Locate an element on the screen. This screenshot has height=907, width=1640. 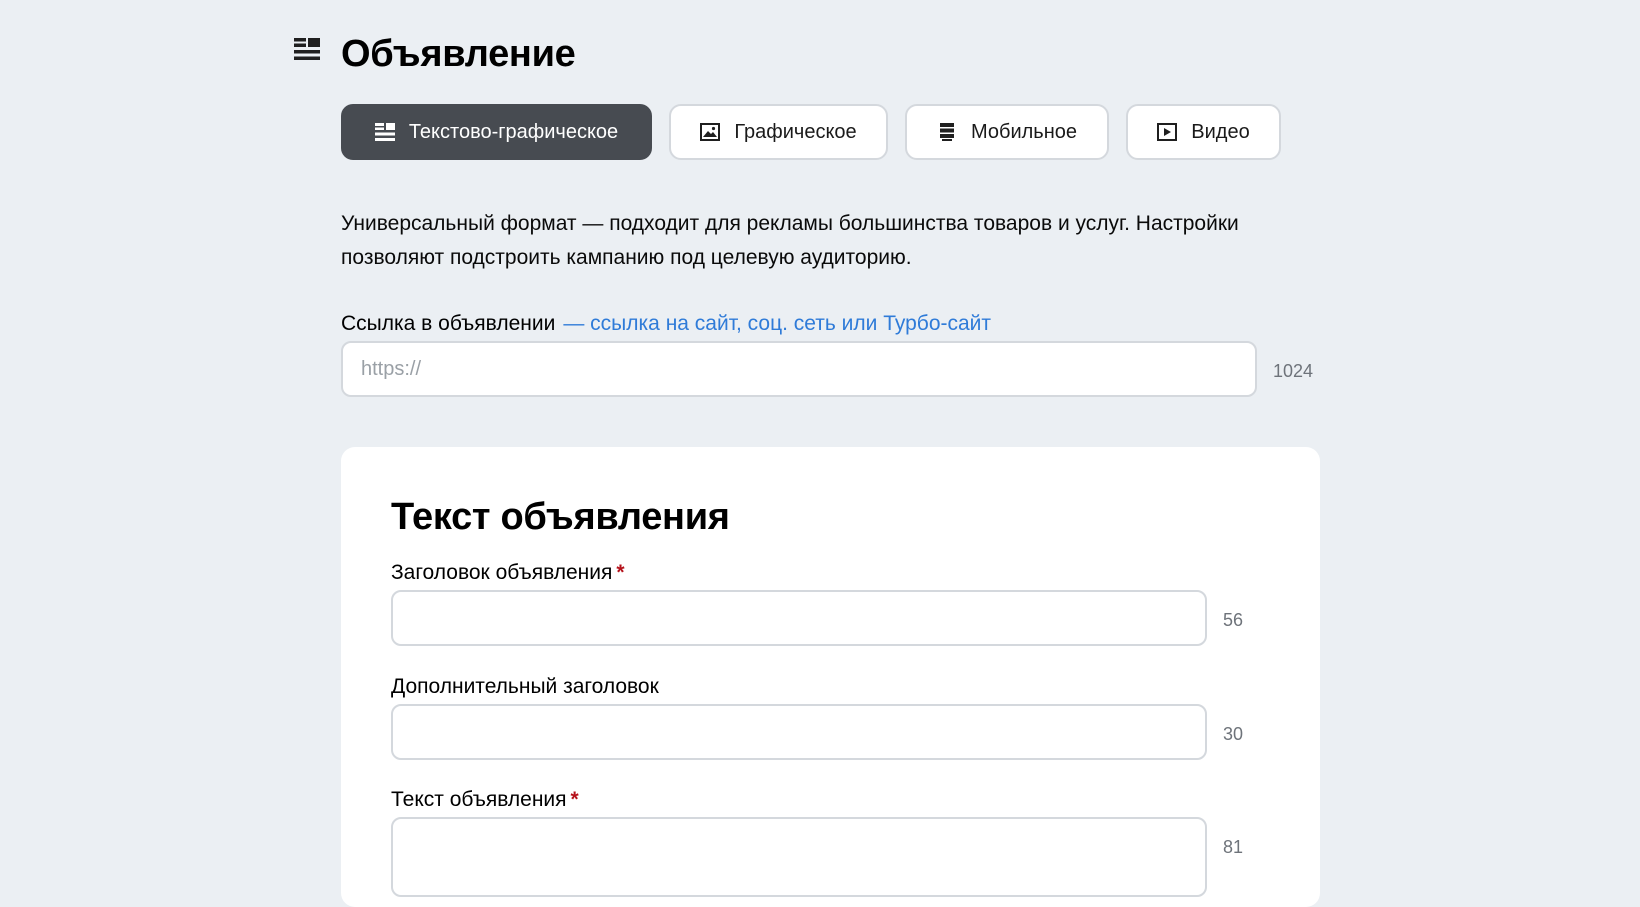
tab-mobile: Мобильное is located at coordinates (1007, 132).